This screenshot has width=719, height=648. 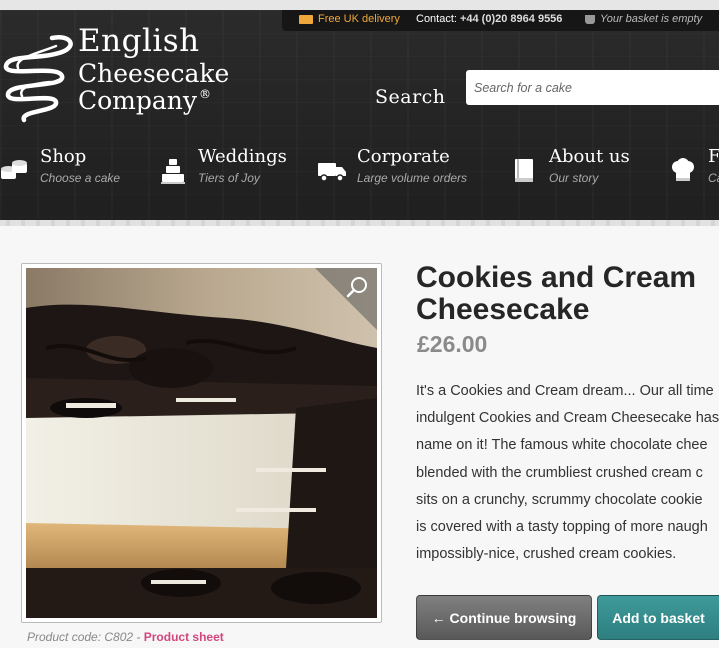 I want to click on nav-item-about-us: About us Our story, so click(x=569, y=166).